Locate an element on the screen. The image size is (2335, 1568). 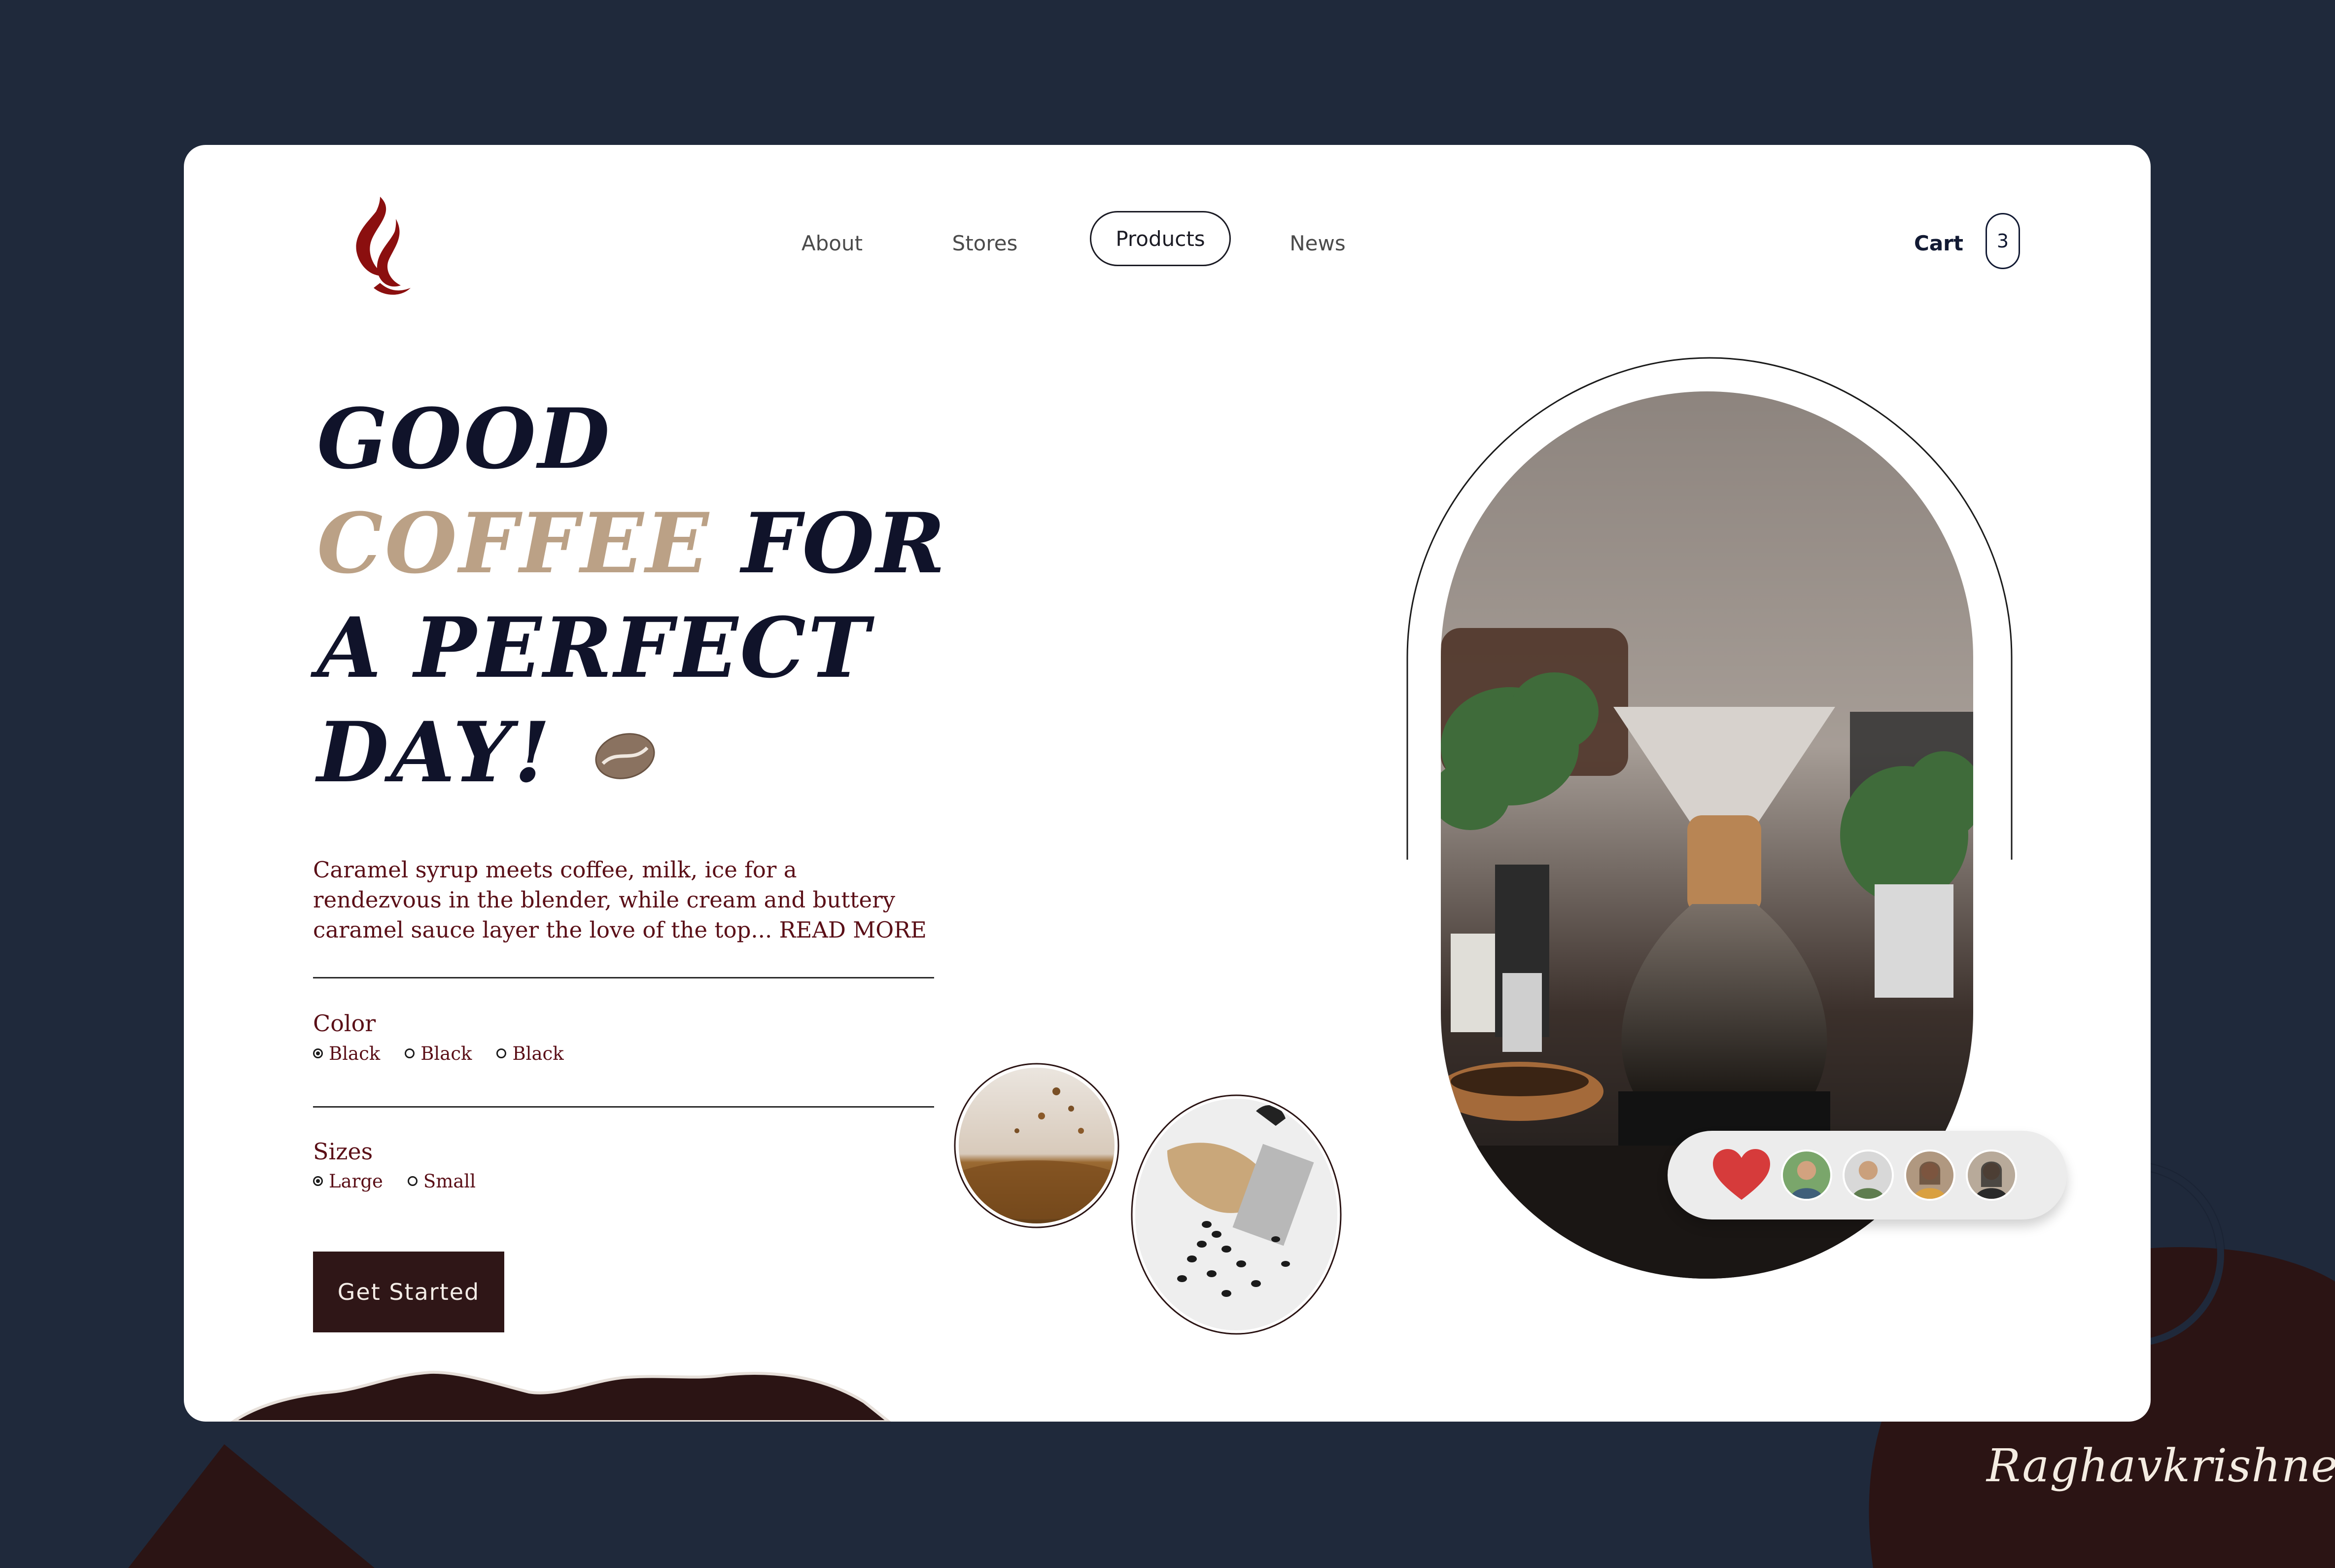
cart-link: Cart is located at coordinates (1939, 243).